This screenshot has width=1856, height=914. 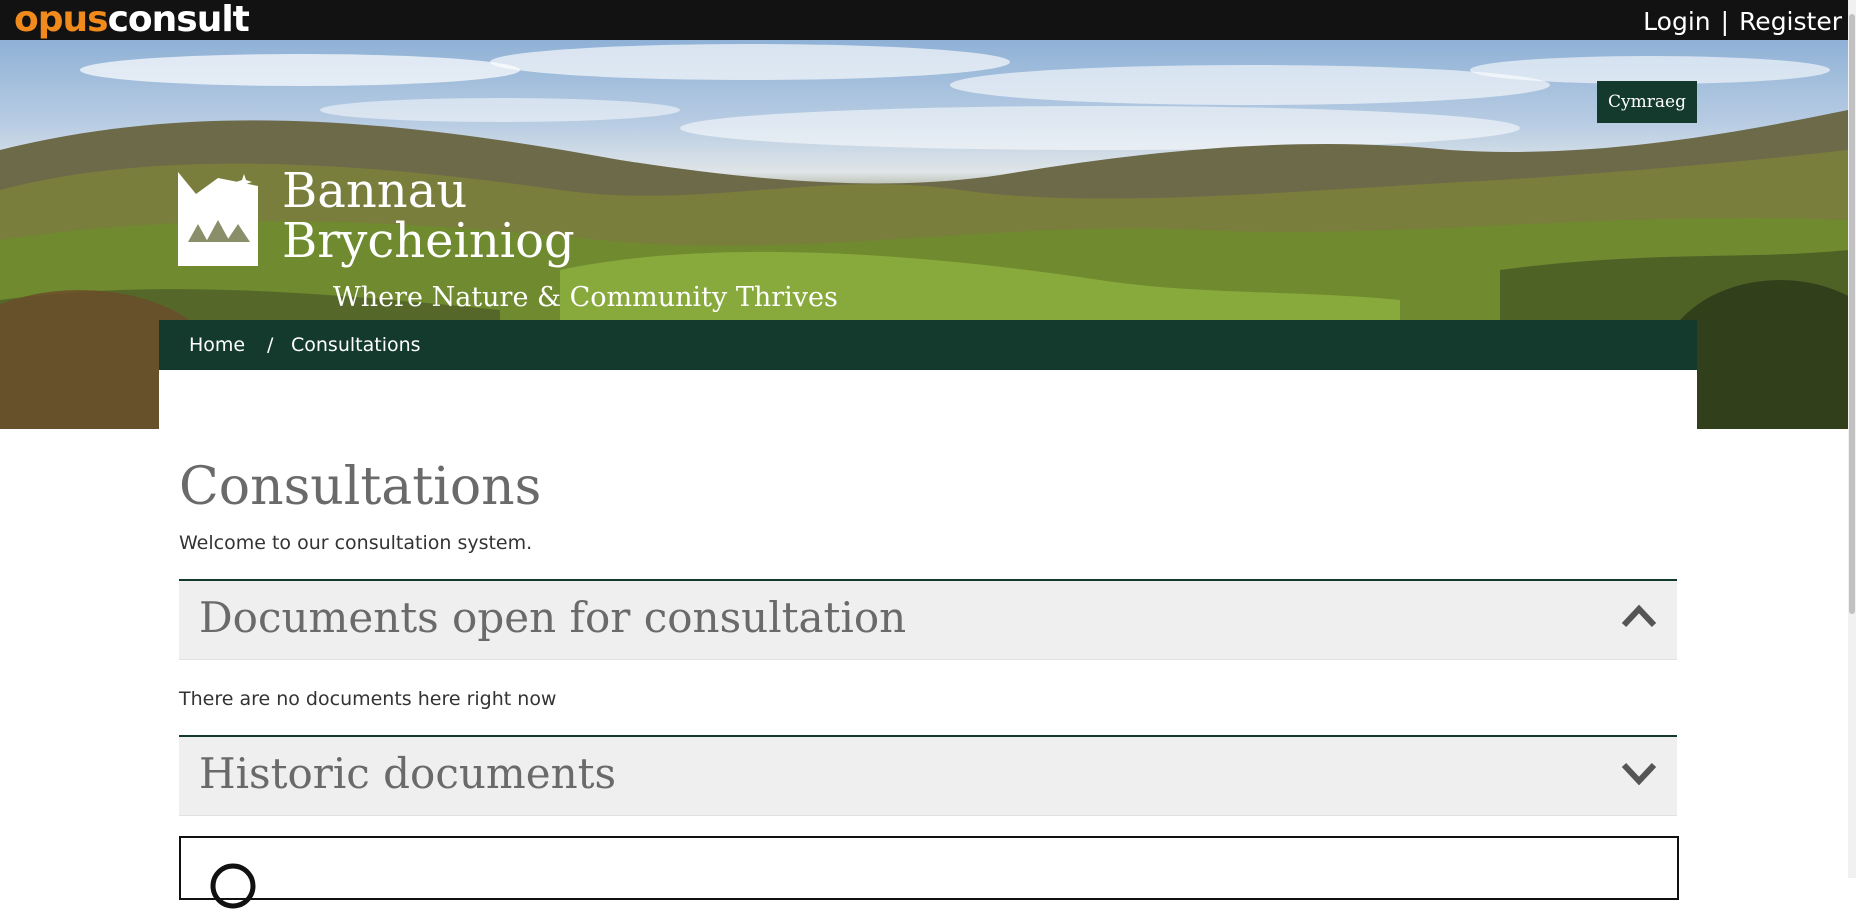 What do you see at coordinates (356, 345) in the screenshot?
I see `breadcrumb-current: Consultations` at bounding box center [356, 345].